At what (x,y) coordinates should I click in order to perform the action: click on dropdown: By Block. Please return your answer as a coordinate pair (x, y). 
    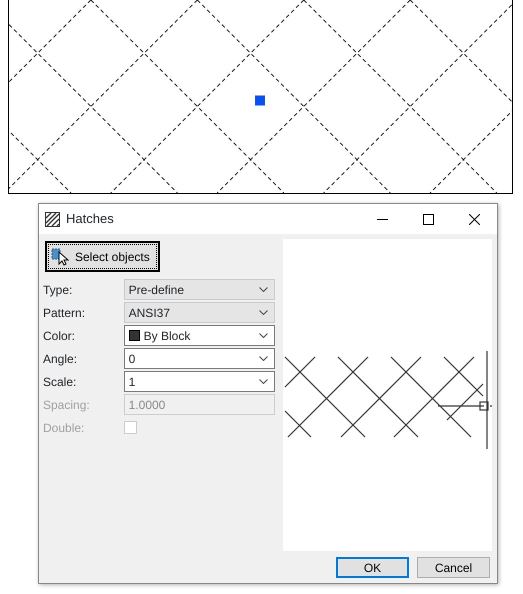
    Looking at the image, I should click on (199, 335).